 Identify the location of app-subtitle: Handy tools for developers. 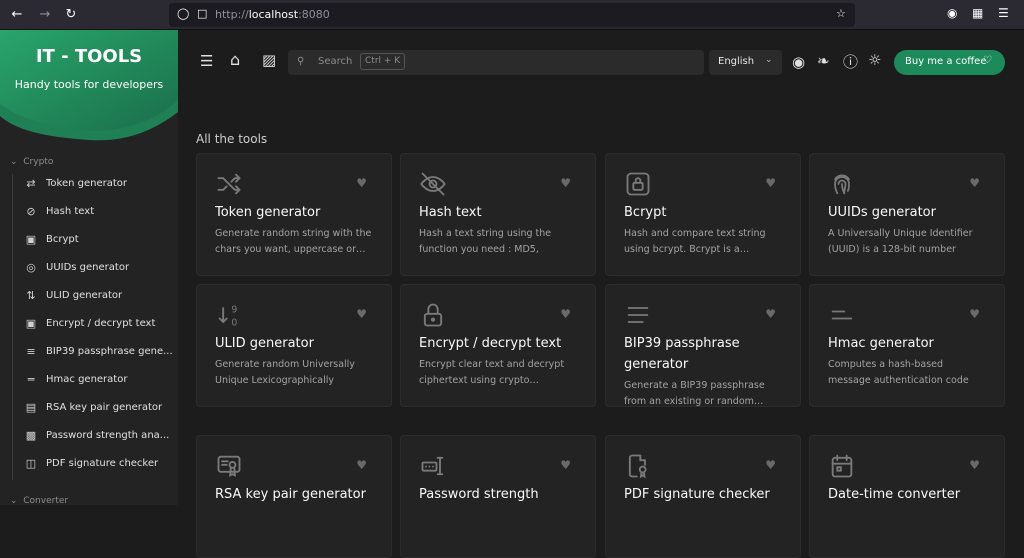
(89, 84).